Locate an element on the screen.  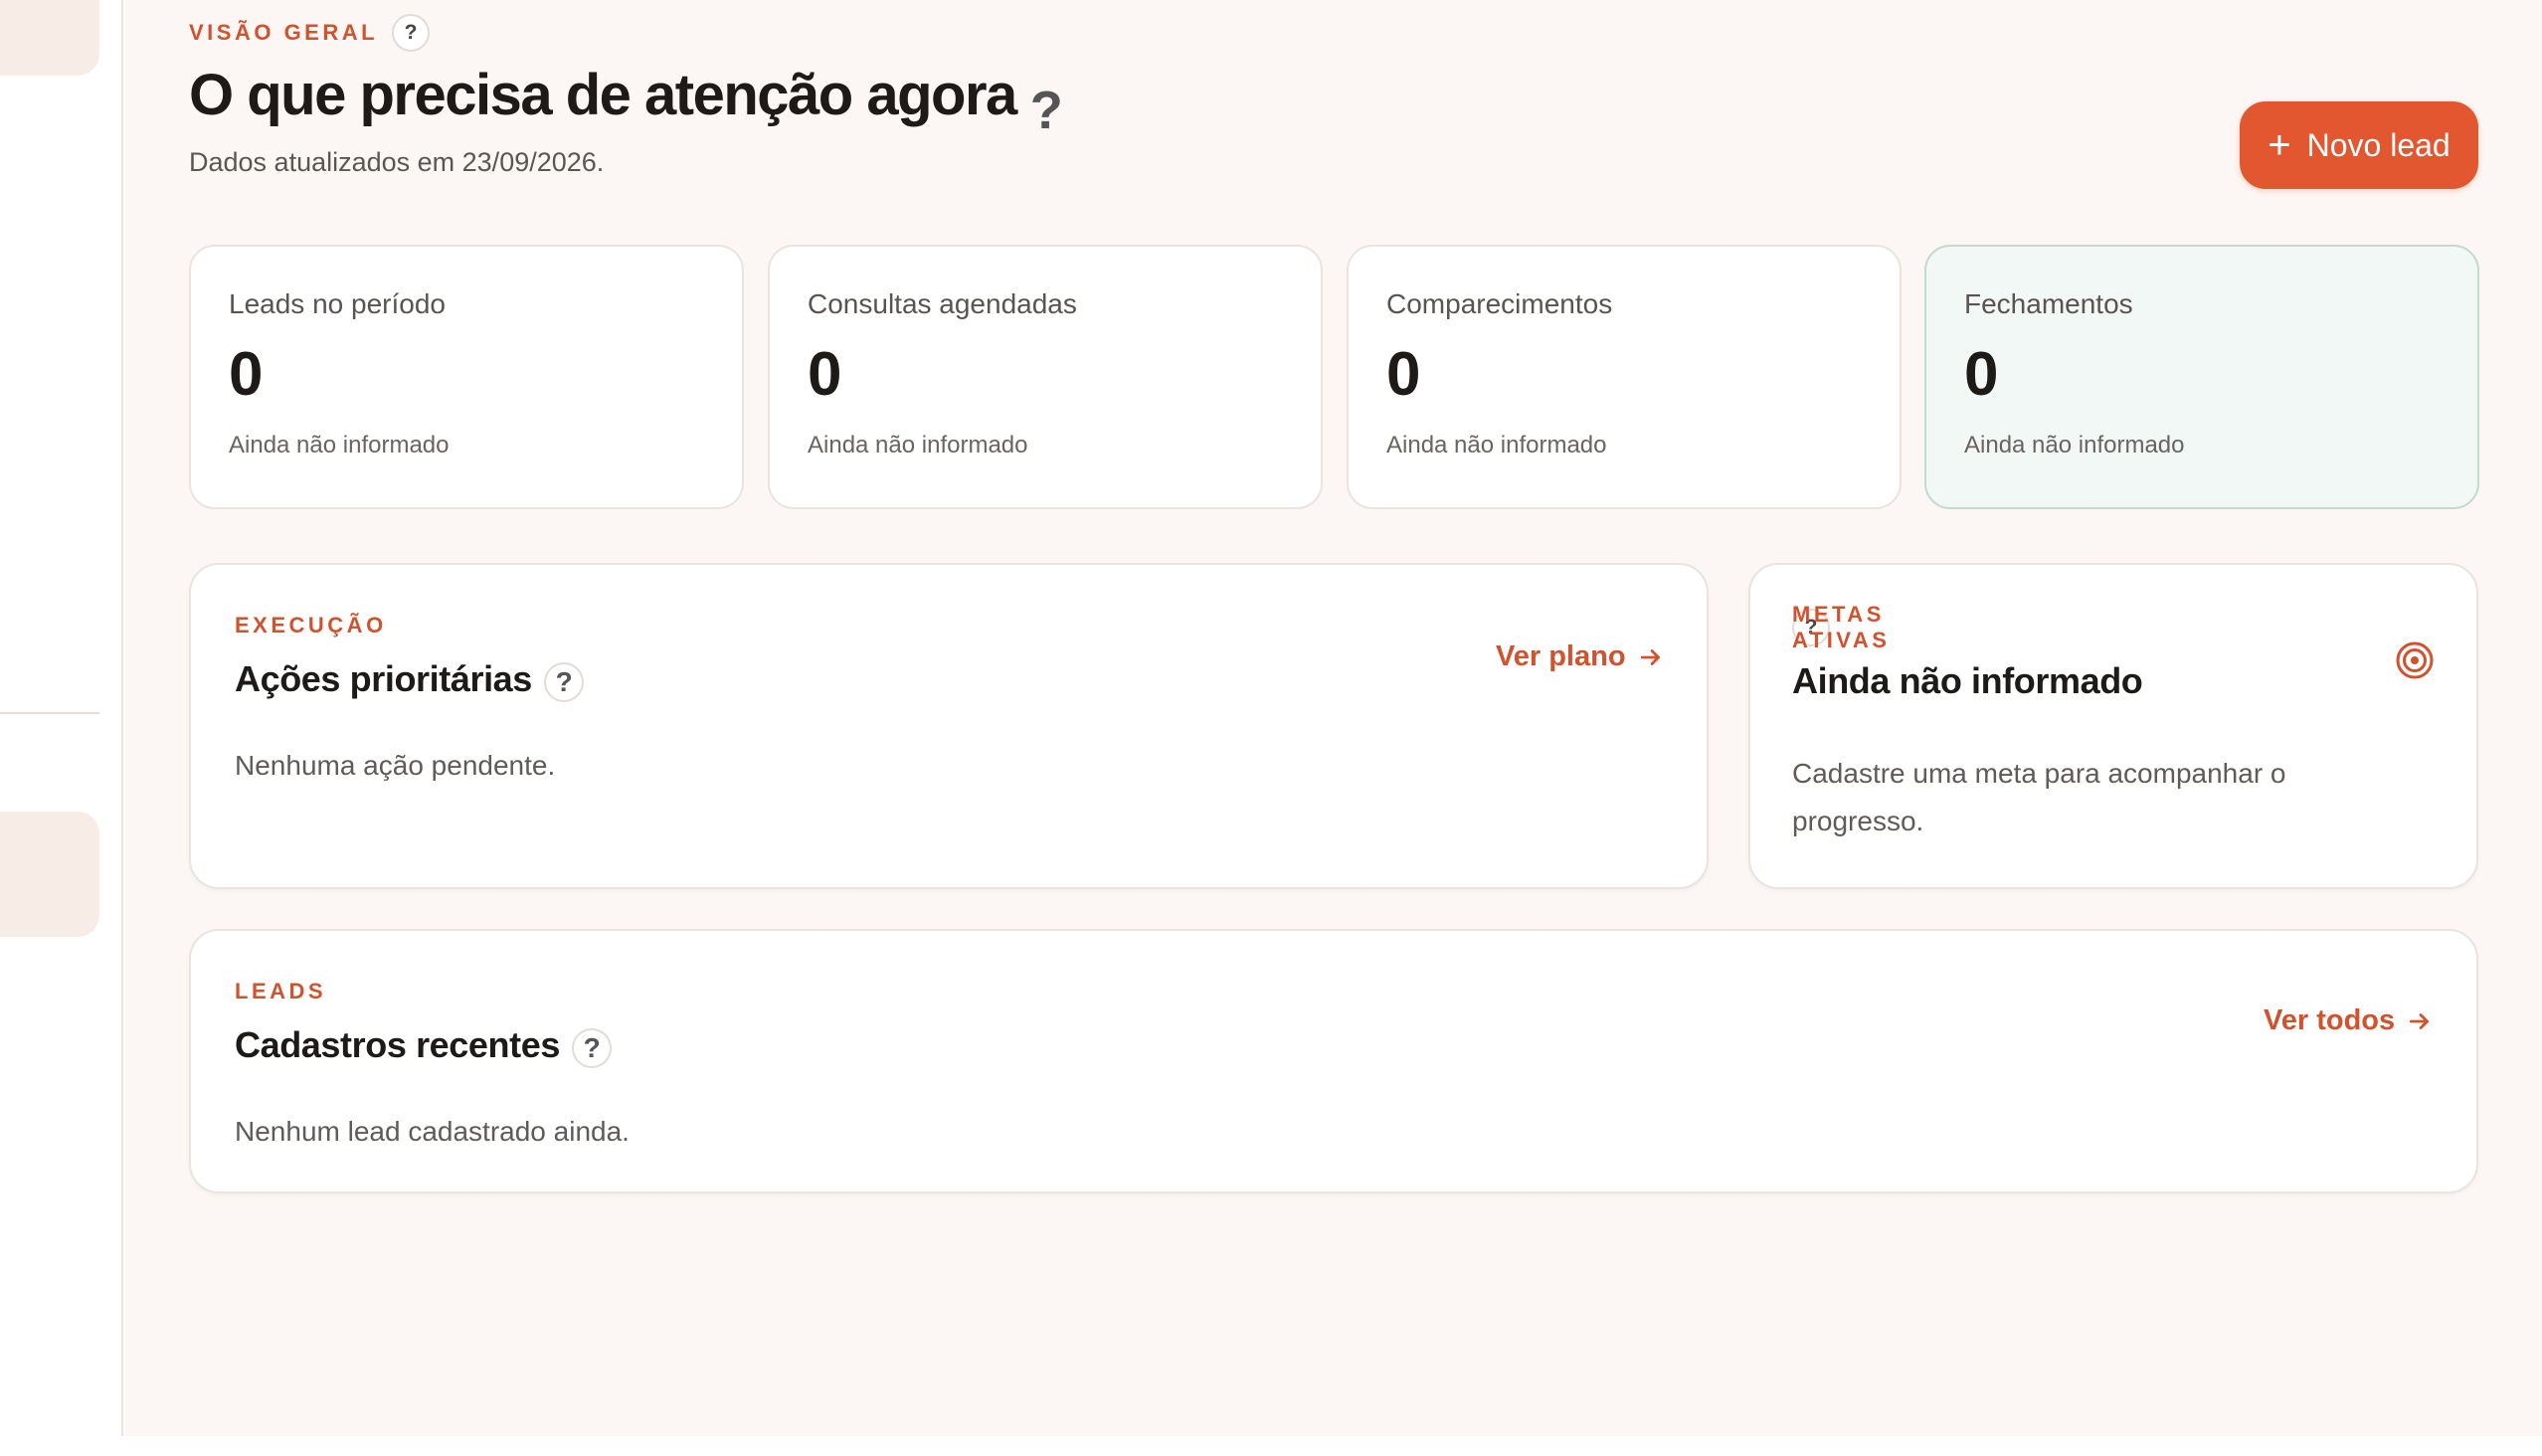
execution-eyebrow: EXECUÇÃO is located at coordinates (311, 625).